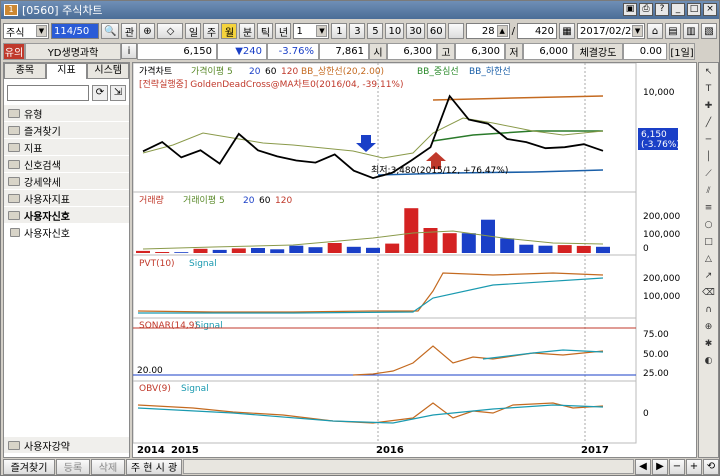  Describe the element at coordinates (677, 466) in the screenshot. I see `zoom-out-icon: −` at that location.